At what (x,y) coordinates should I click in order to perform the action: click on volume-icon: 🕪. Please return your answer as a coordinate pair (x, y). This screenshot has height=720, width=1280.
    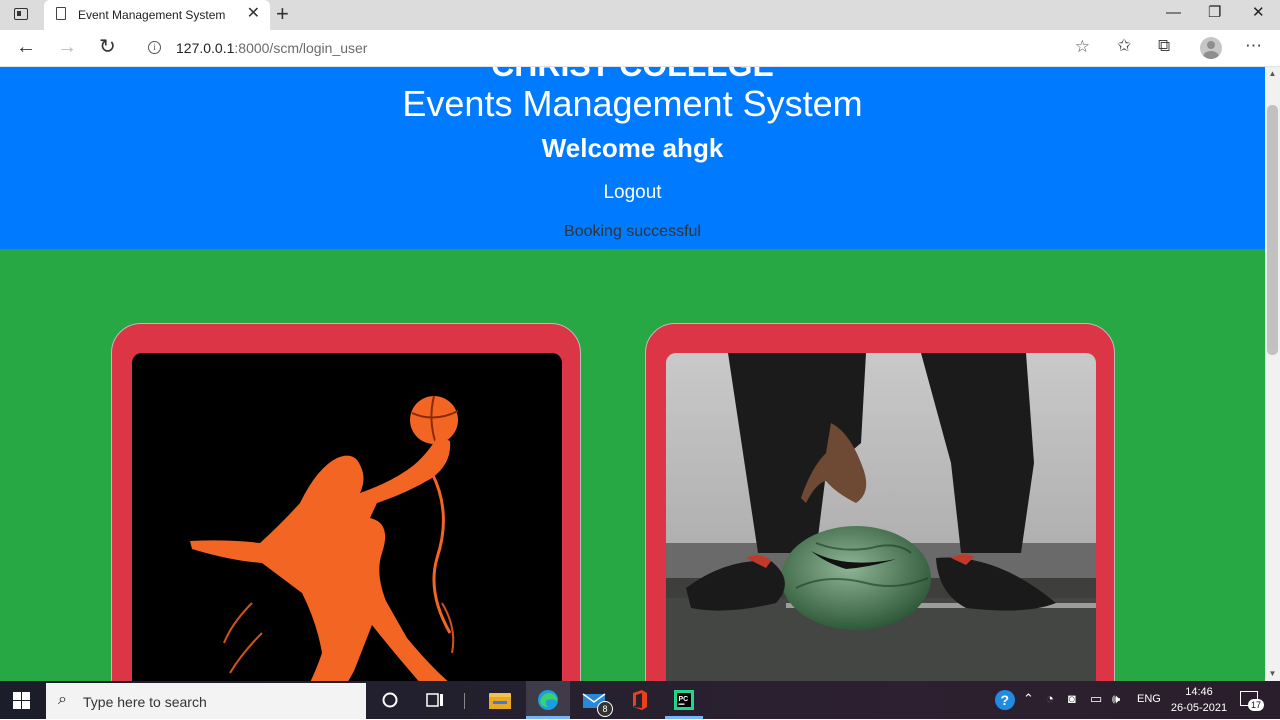
    Looking at the image, I should click on (1116, 699).